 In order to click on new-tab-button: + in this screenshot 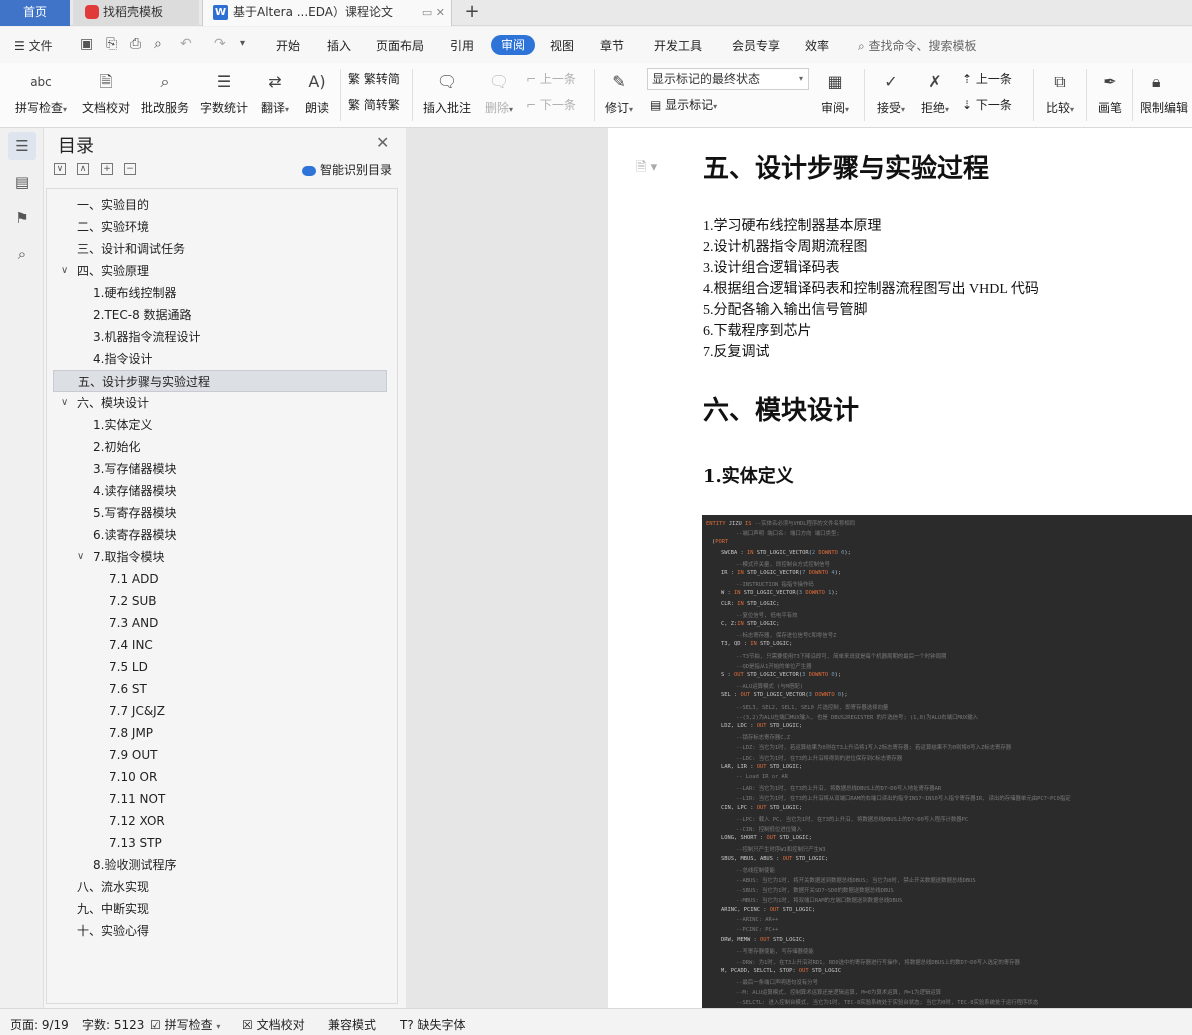, I will do `click(472, 13)`.